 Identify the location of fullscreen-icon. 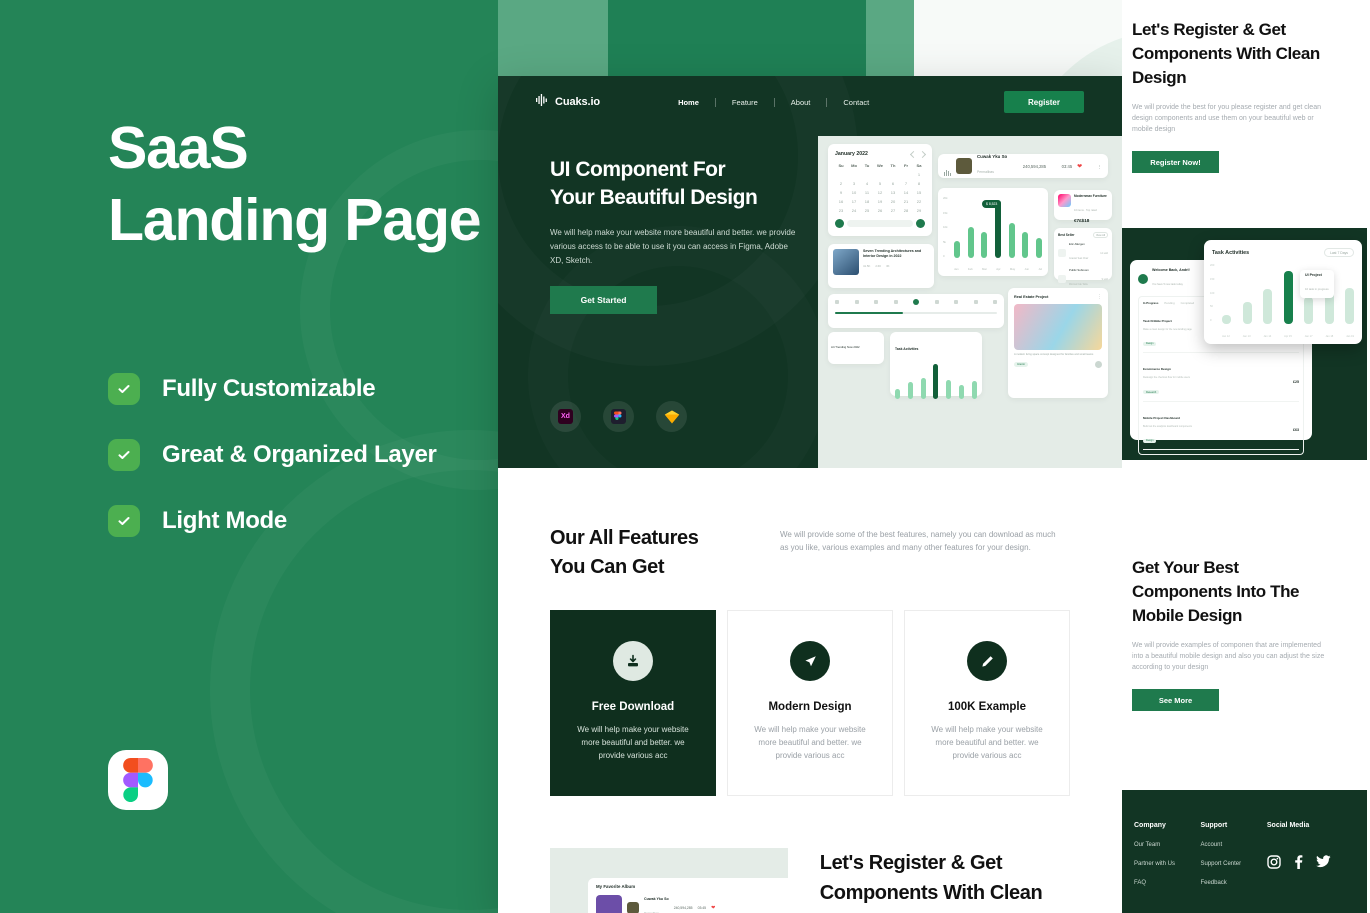
(995, 302).